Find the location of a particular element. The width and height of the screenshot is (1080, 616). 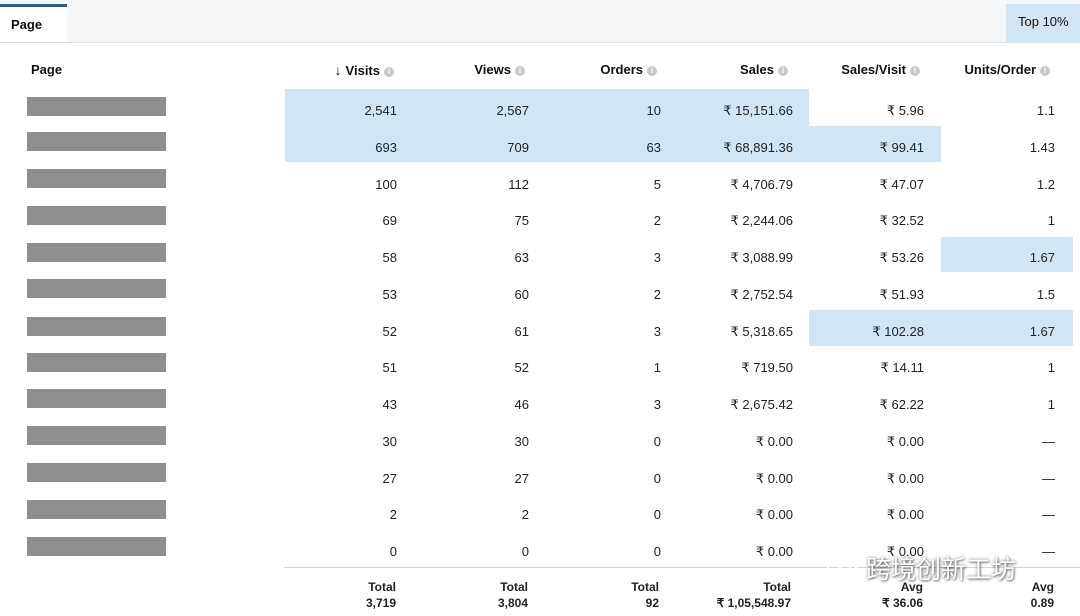

cell-orders: 2 is located at coordinates (657, 221).